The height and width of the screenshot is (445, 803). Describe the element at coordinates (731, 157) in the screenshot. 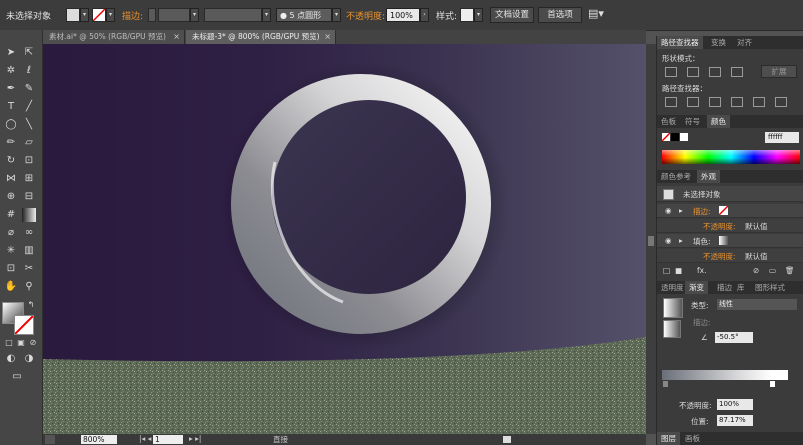

I see `color-spectrum` at that location.